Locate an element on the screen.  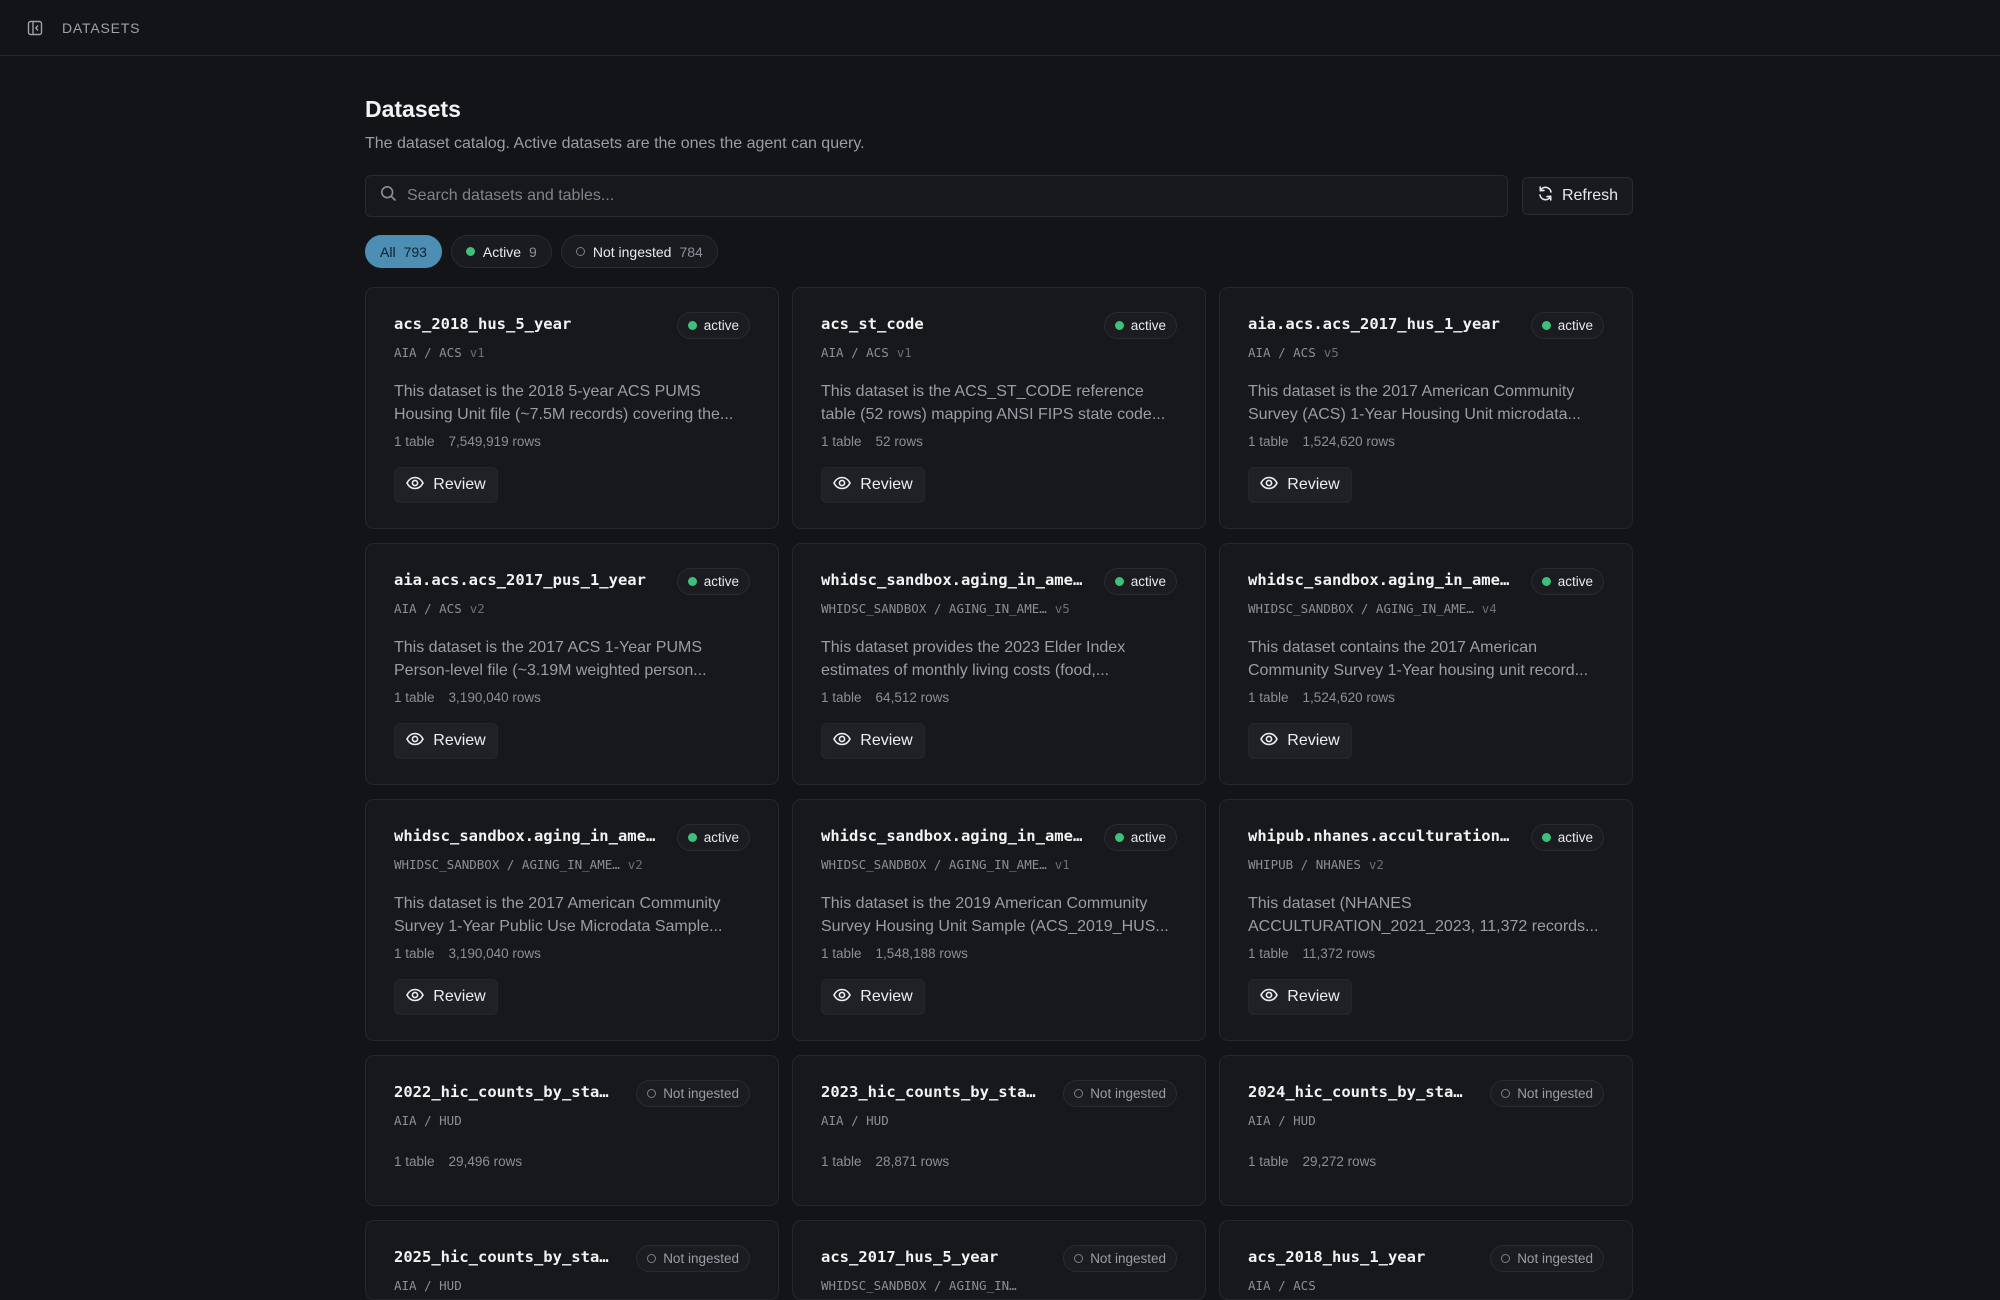
dataset-path: WHIDSC_SANDBOX / AGING_IN_AME… v2 is located at coordinates (572, 864).